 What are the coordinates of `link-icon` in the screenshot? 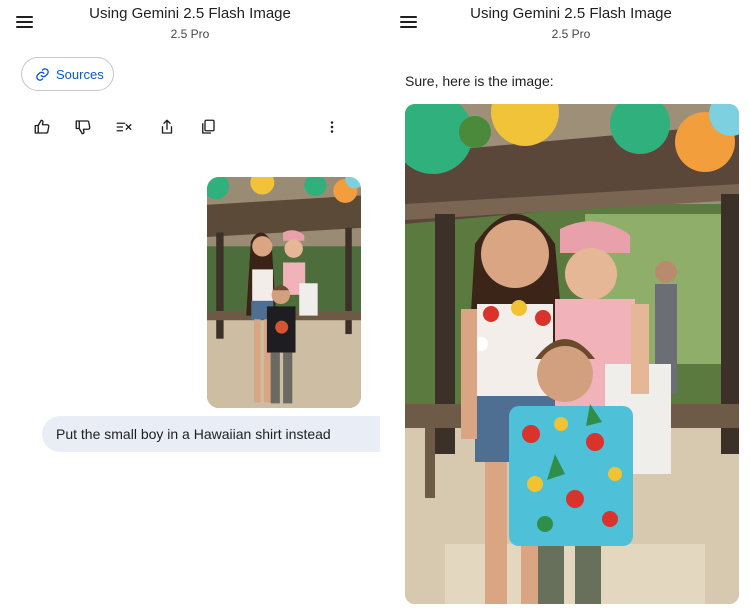 It's located at (42, 74).